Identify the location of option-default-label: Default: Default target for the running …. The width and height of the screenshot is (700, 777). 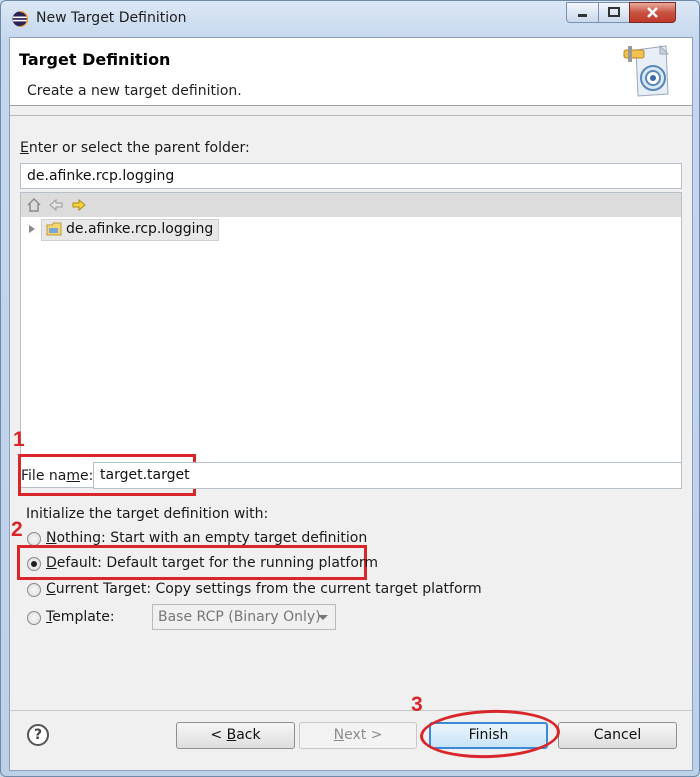
(212, 563).